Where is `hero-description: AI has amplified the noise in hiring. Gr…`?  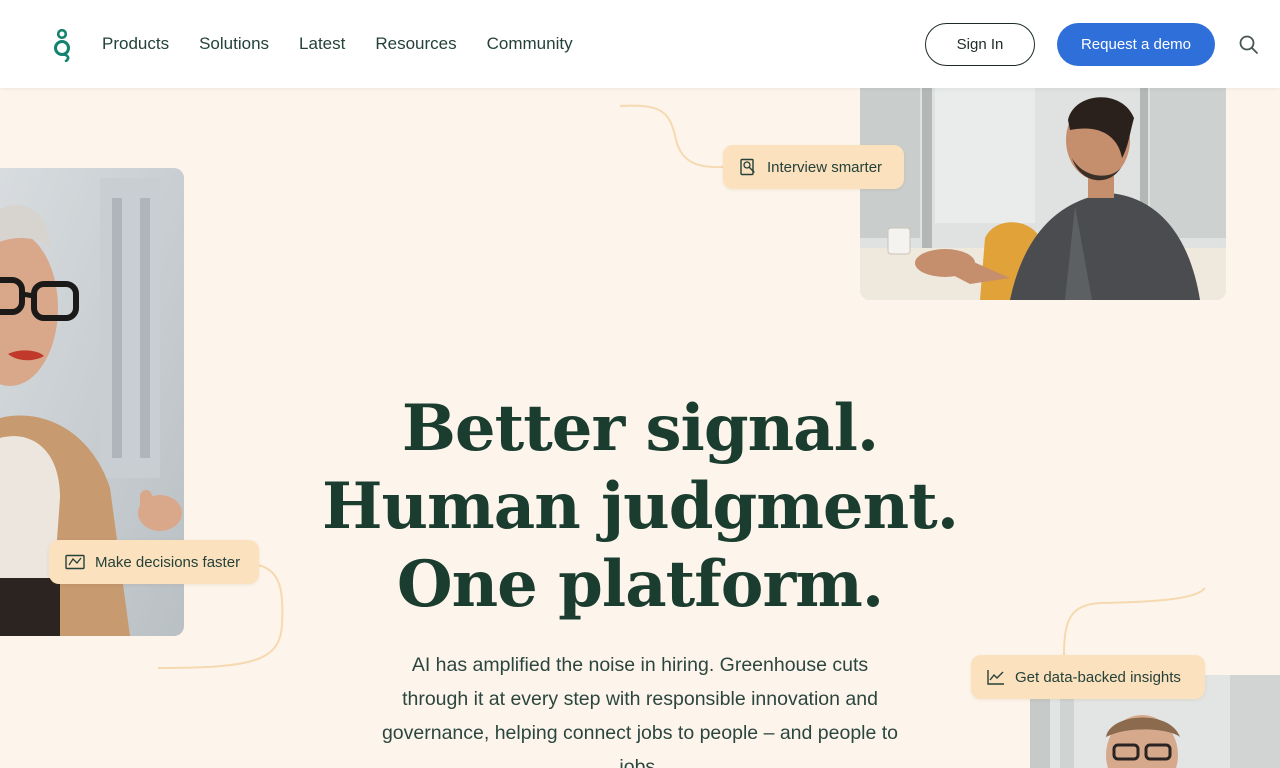
hero-description: AI has amplified the noise in hiring. Gr… is located at coordinates (640, 711).